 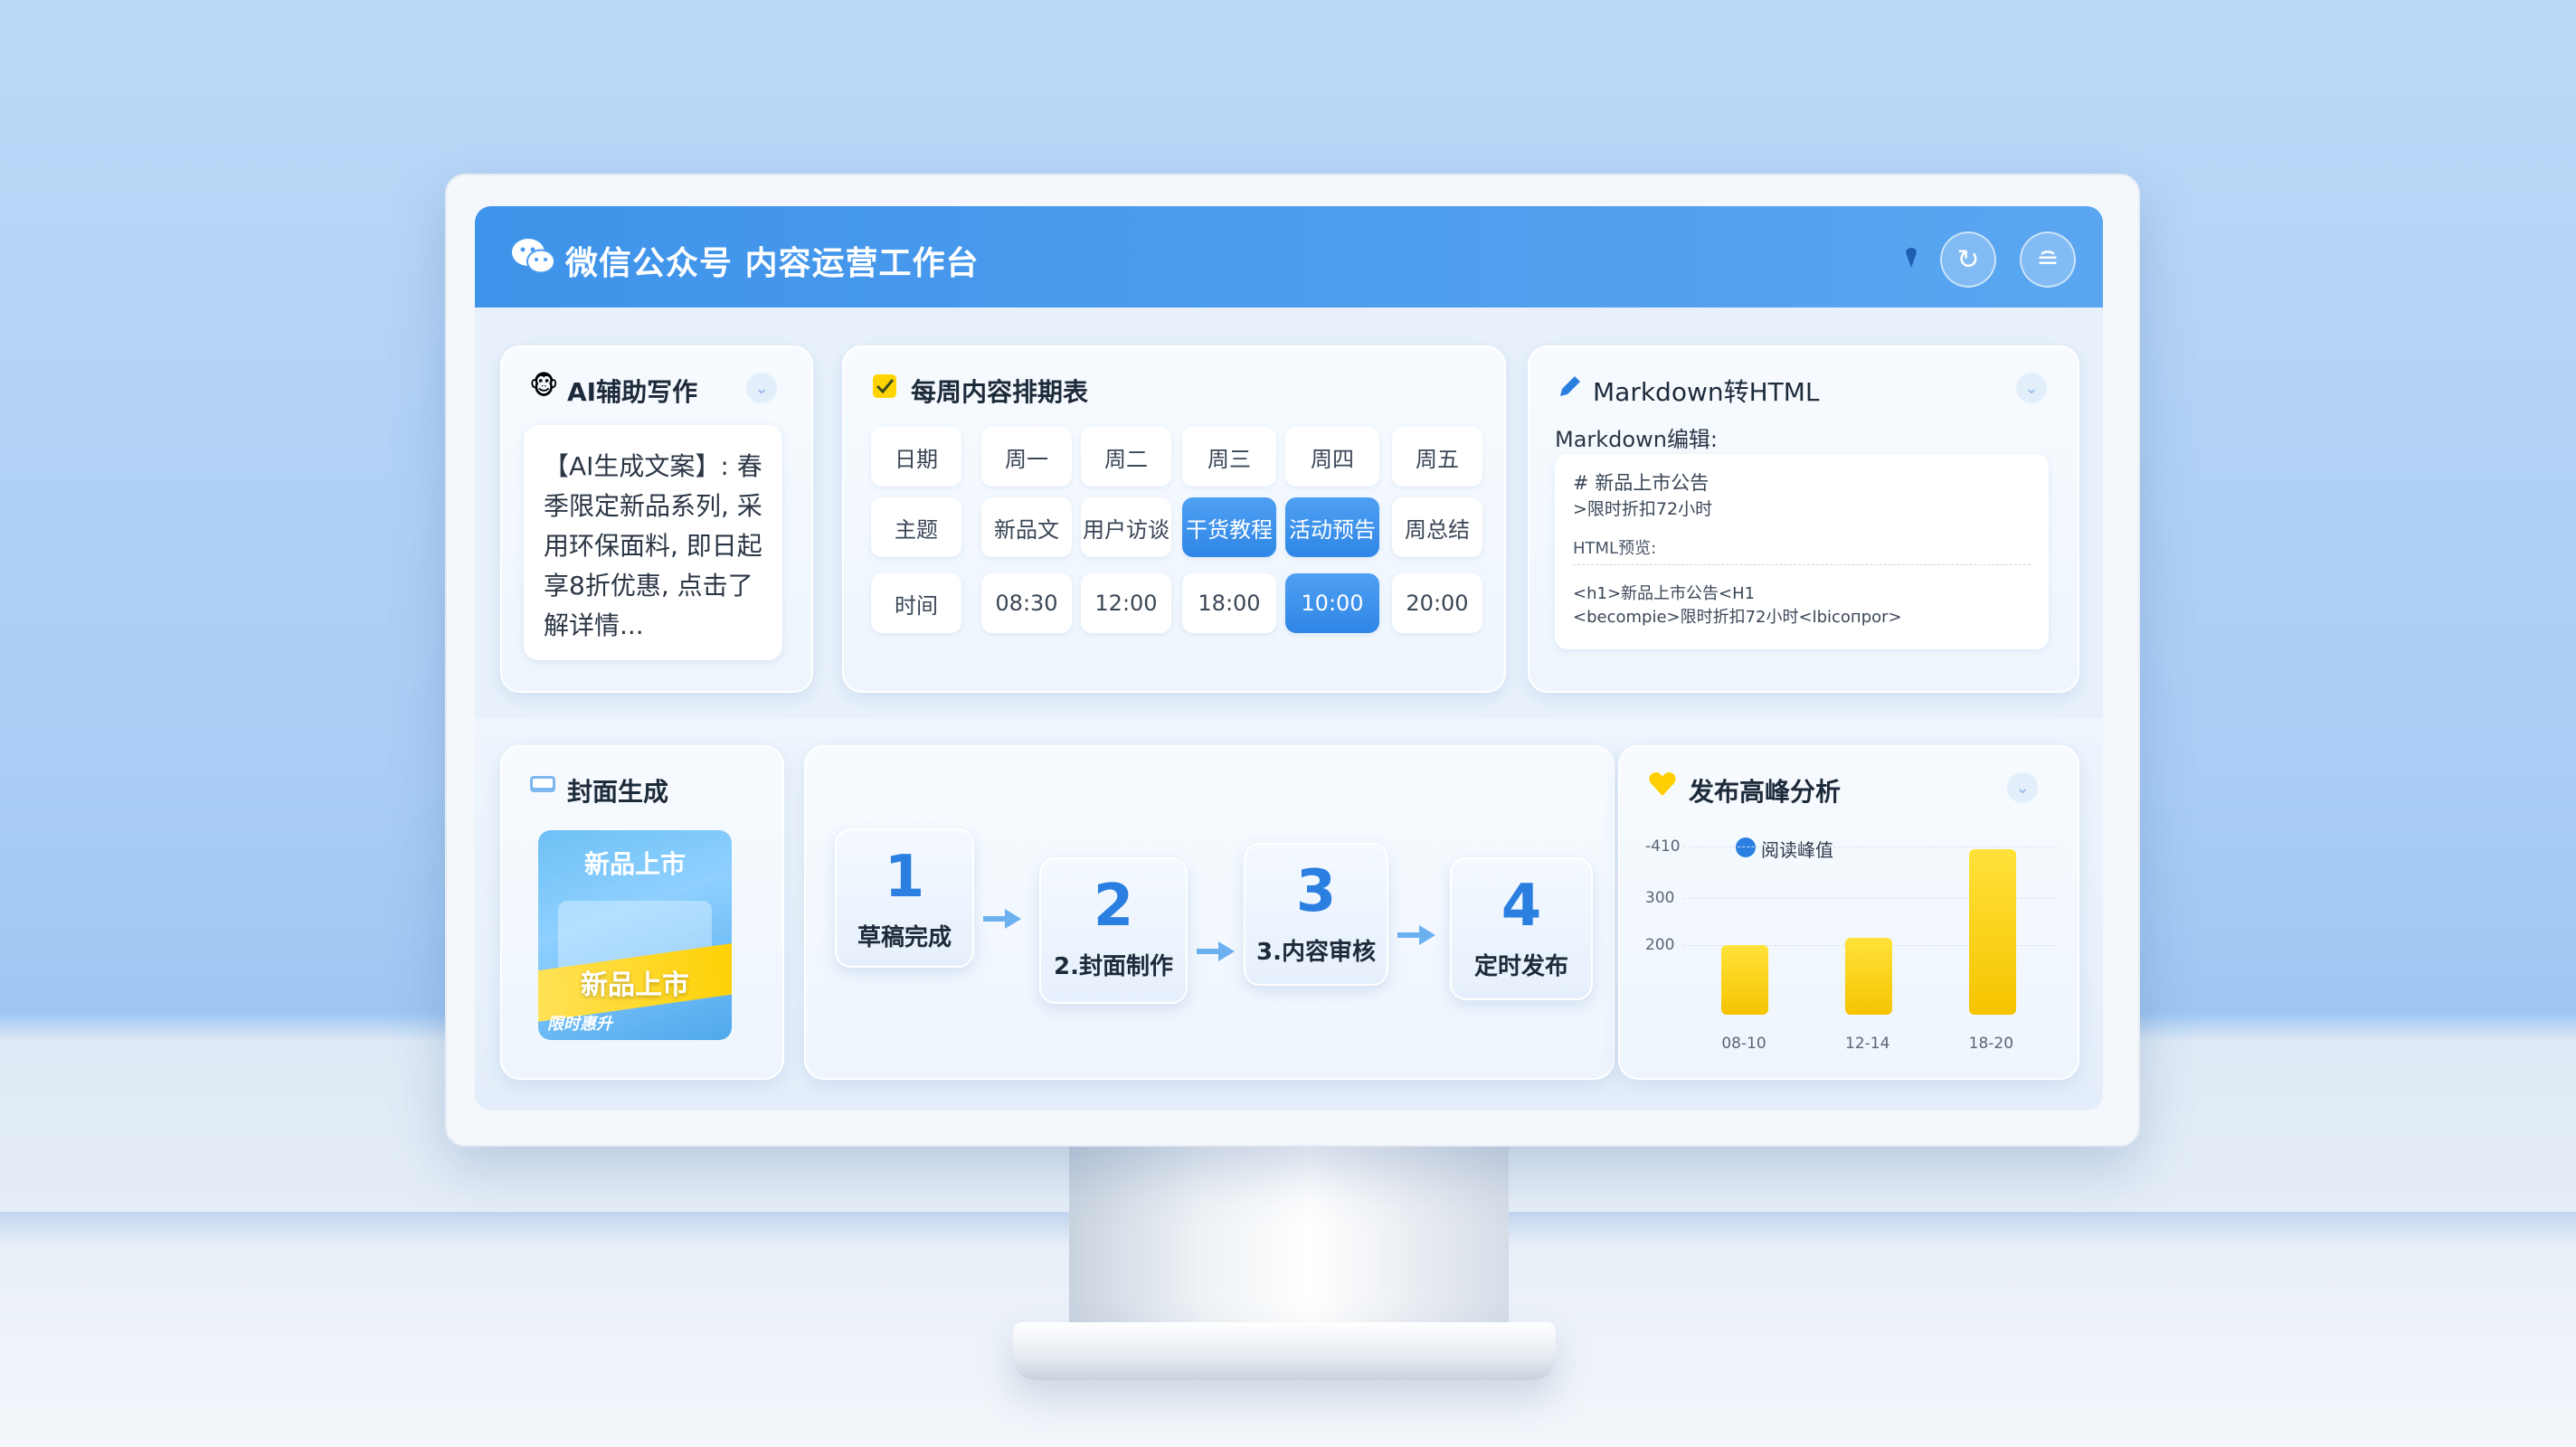 I want to click on y-tick-label: -410, so click(x=1663, y=846).